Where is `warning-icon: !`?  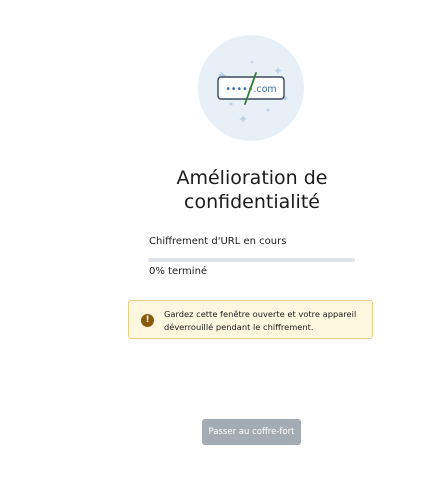 warning-icon: ! is located at coordinates (147, 320).